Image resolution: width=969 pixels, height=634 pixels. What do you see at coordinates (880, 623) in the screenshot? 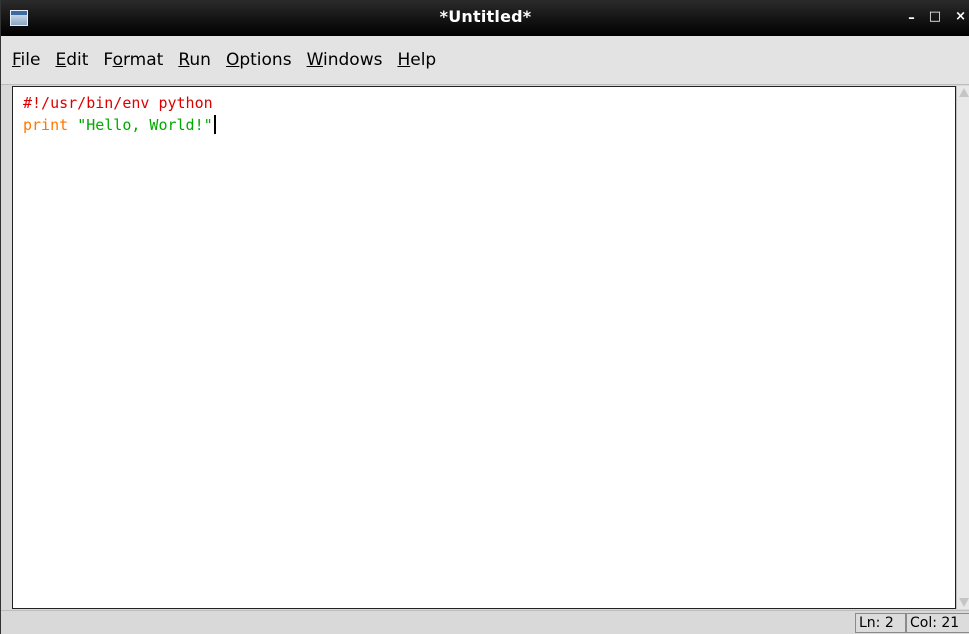
I see `status-line-number: Ln: 2` at bounding box center [880, 623].